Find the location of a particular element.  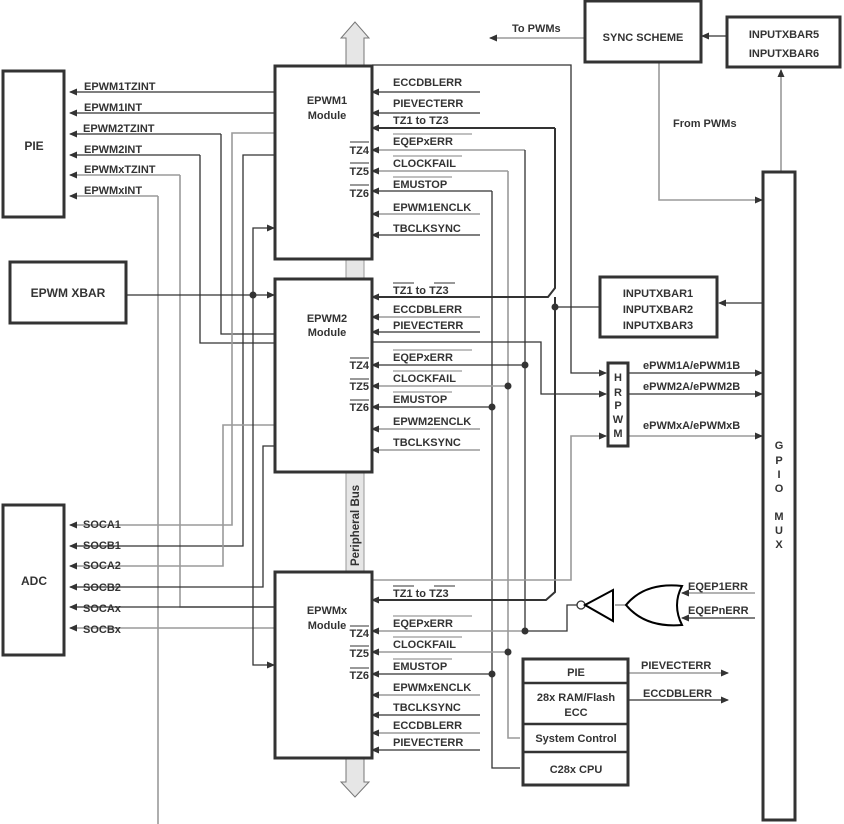

inputxbar3-label: INPUTXBAR3 is located at coordinates (658, 326).